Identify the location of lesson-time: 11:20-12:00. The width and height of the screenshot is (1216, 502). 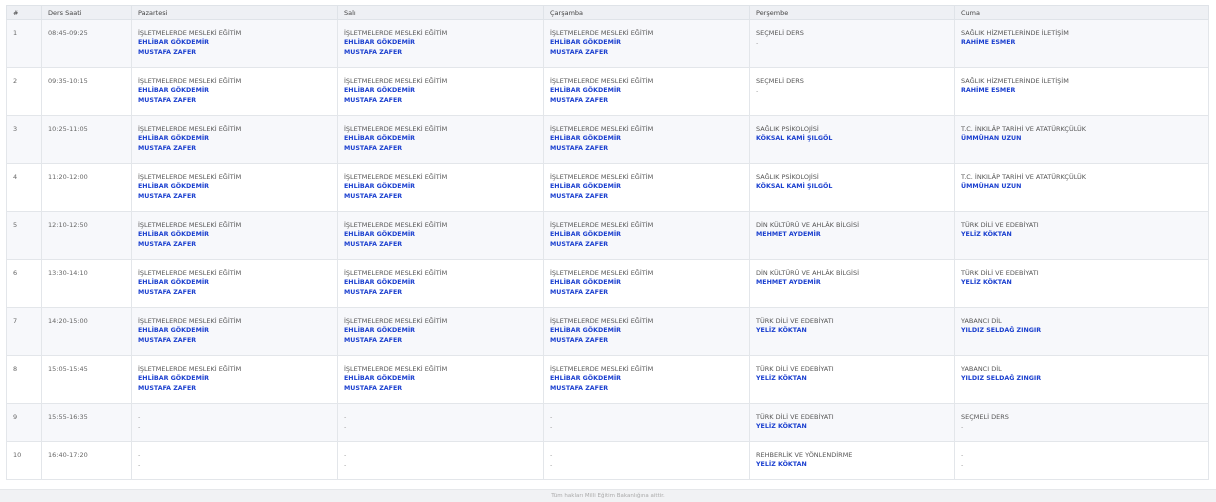
(86, 187).